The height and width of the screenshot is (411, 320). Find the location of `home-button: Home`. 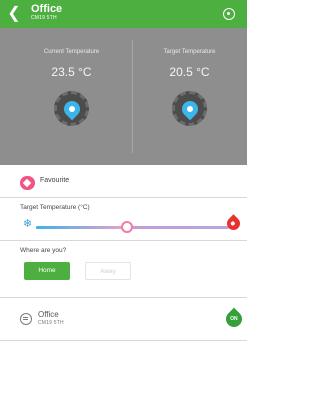

home-button: Home is located at coordinates (47, 271).